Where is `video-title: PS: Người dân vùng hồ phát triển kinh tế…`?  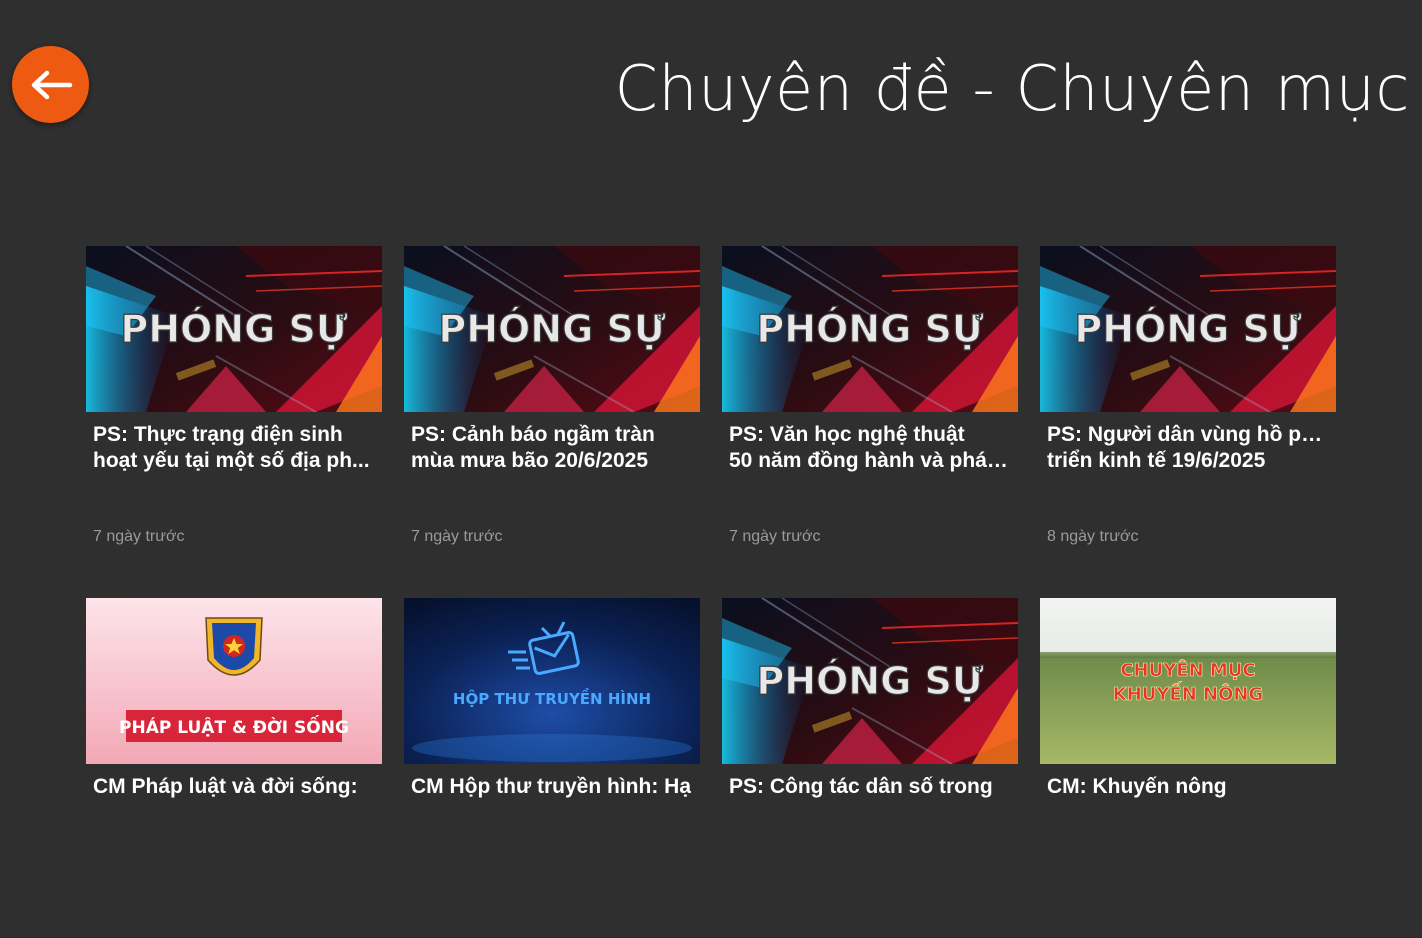
video-title: PS: Người dân vùng hồ phát triển kinh tế… is located at coordinates (1187, 447).